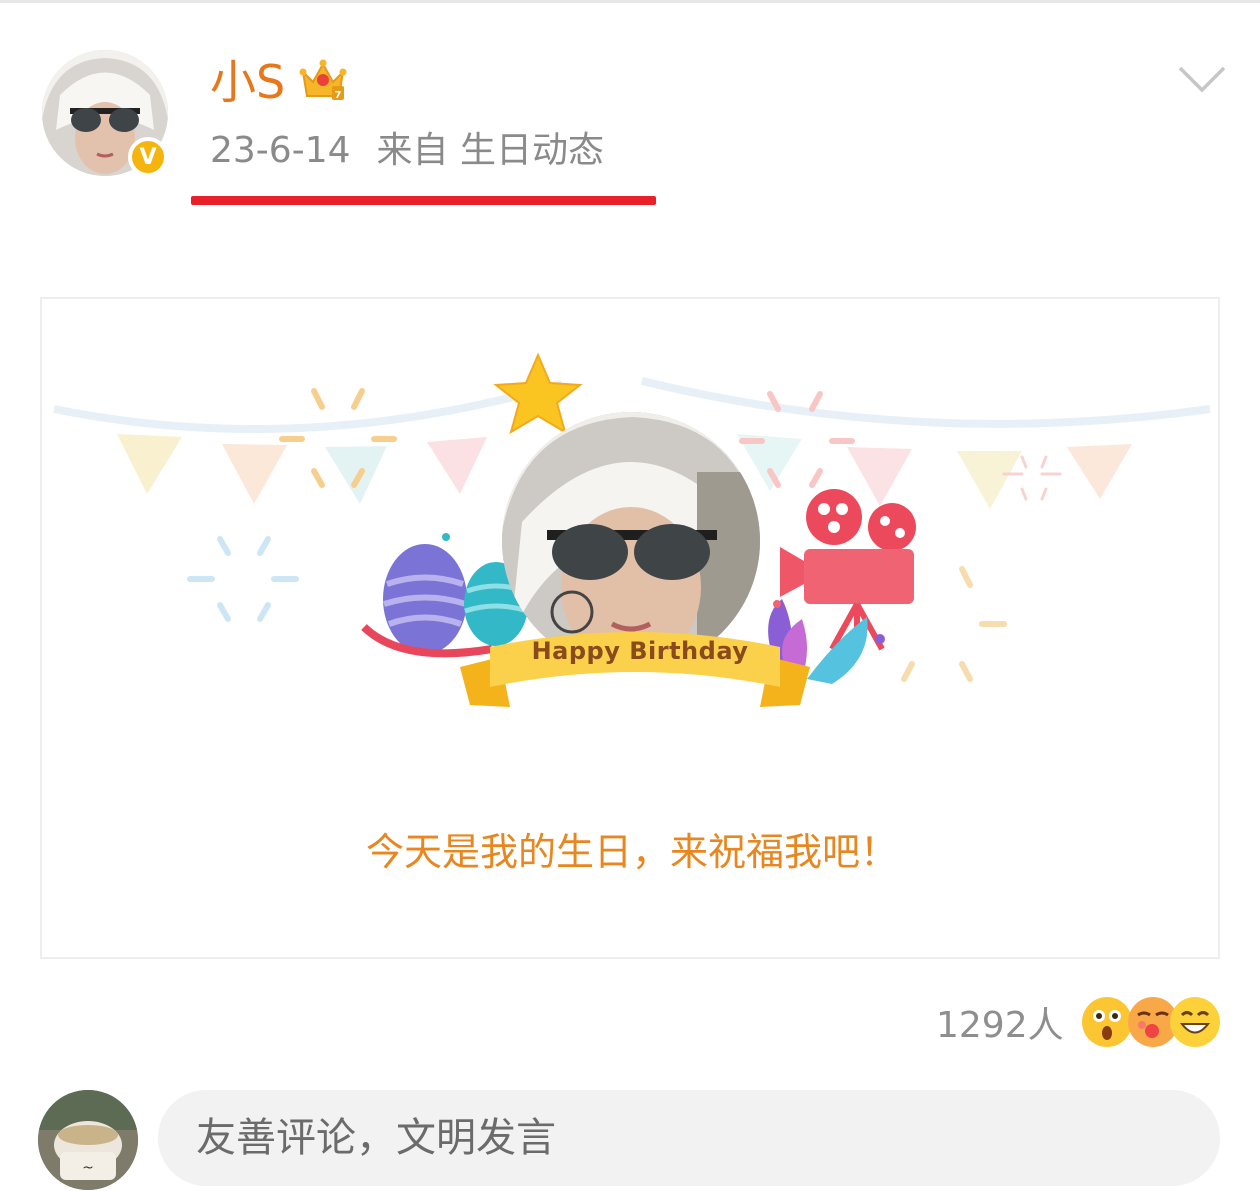  Describe the element at coordinates (630, 1) in the screenshot. I see `top-divider` at that location.